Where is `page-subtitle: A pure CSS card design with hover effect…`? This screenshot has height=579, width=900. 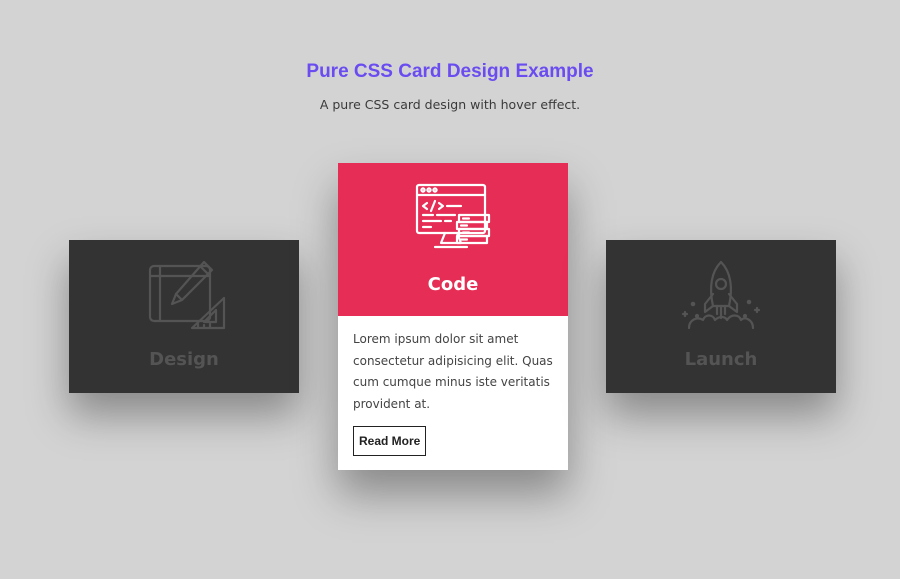
page-subtitle: A pure CSS card design with hover effect… is located at coordinates (450, 104).